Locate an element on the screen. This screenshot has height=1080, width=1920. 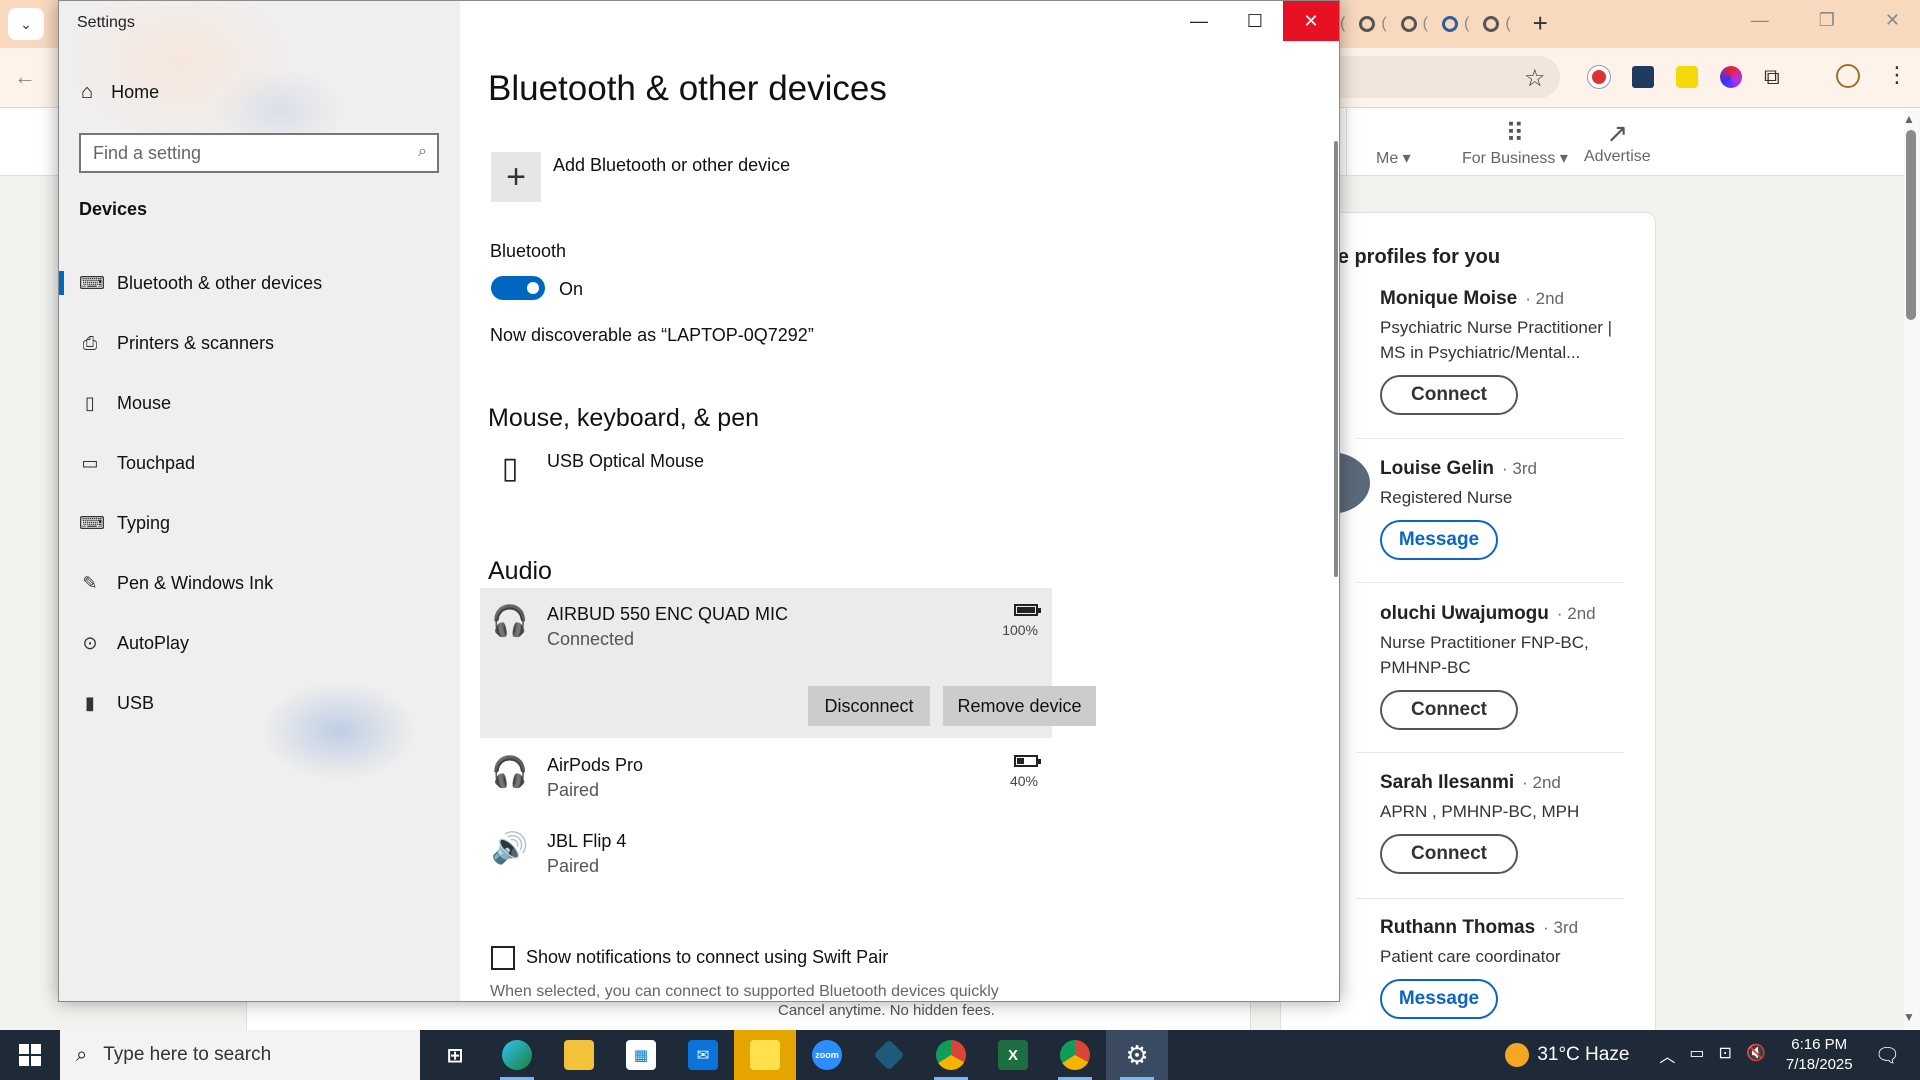
close-button: ✕ is located at coordinates (1311, 21).